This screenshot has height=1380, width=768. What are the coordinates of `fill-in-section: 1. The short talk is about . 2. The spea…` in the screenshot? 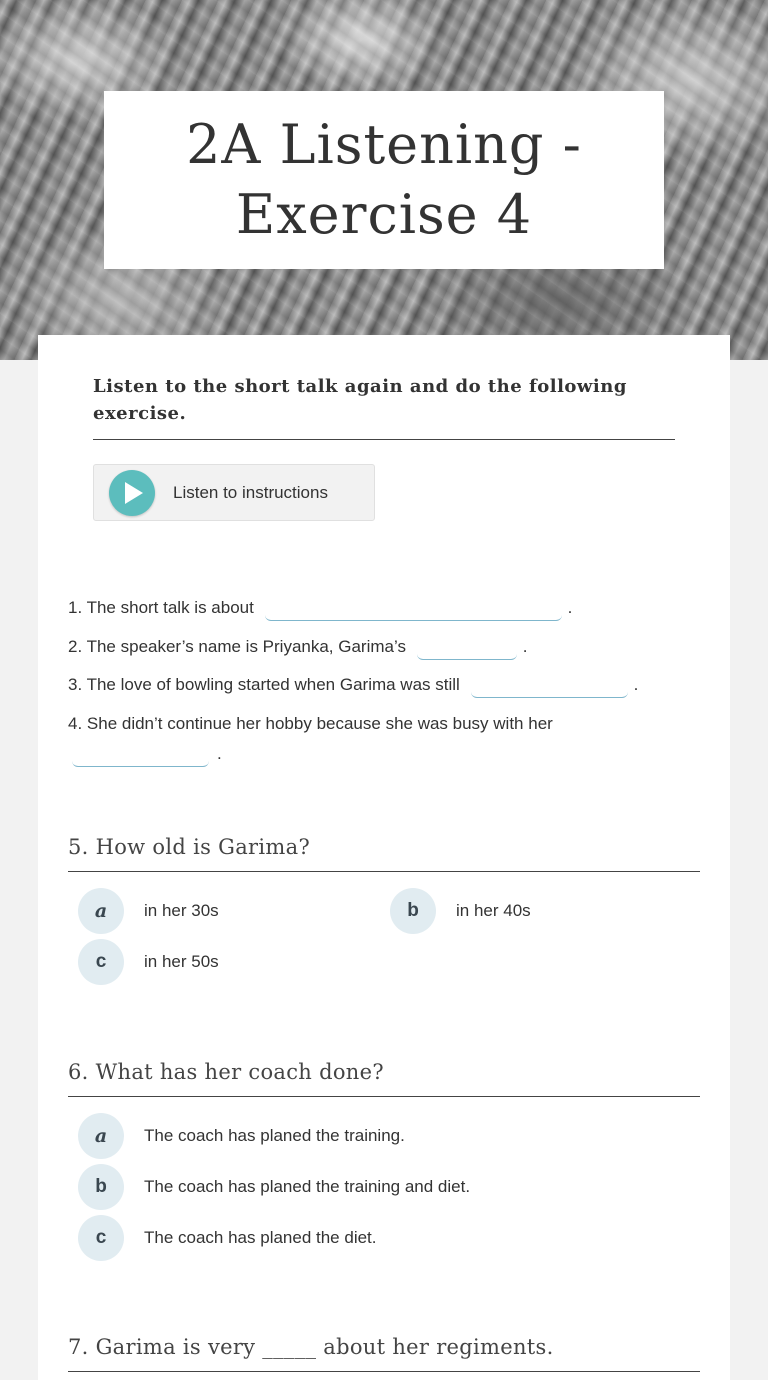 It's located at (388, 685).